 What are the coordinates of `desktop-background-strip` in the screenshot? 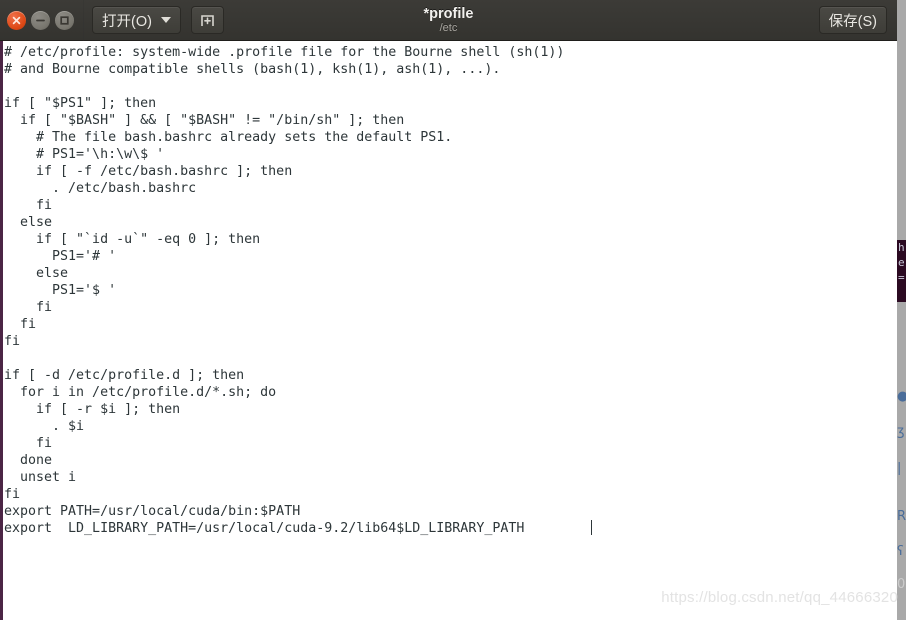 It's located at (901, 310).